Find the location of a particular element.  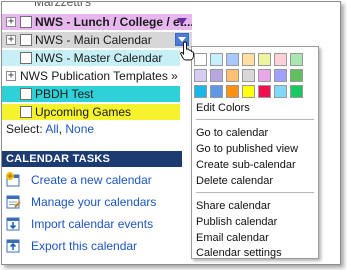

calendar-import-icon is located at coordinates (13, 224).